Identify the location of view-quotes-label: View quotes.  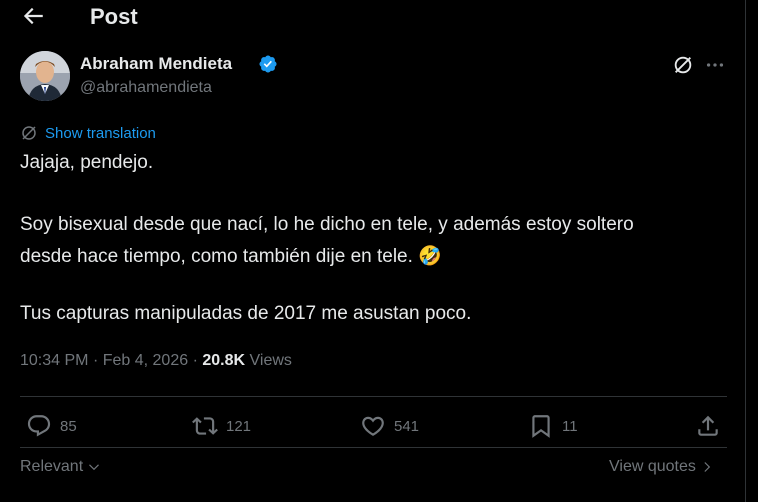
(652, 466).